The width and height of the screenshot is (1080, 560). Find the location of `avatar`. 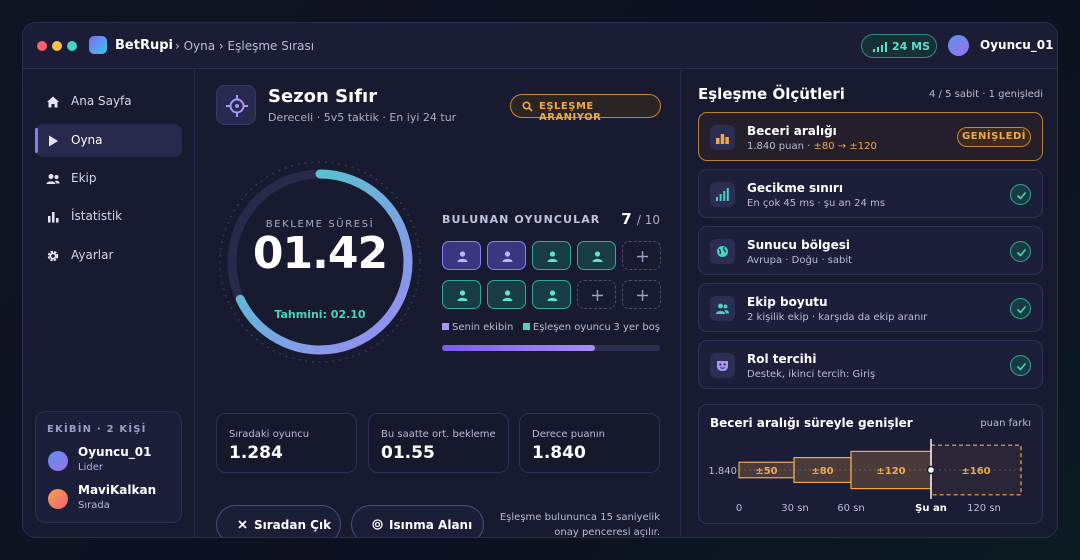

avatar is located at coordinates (58, 499).